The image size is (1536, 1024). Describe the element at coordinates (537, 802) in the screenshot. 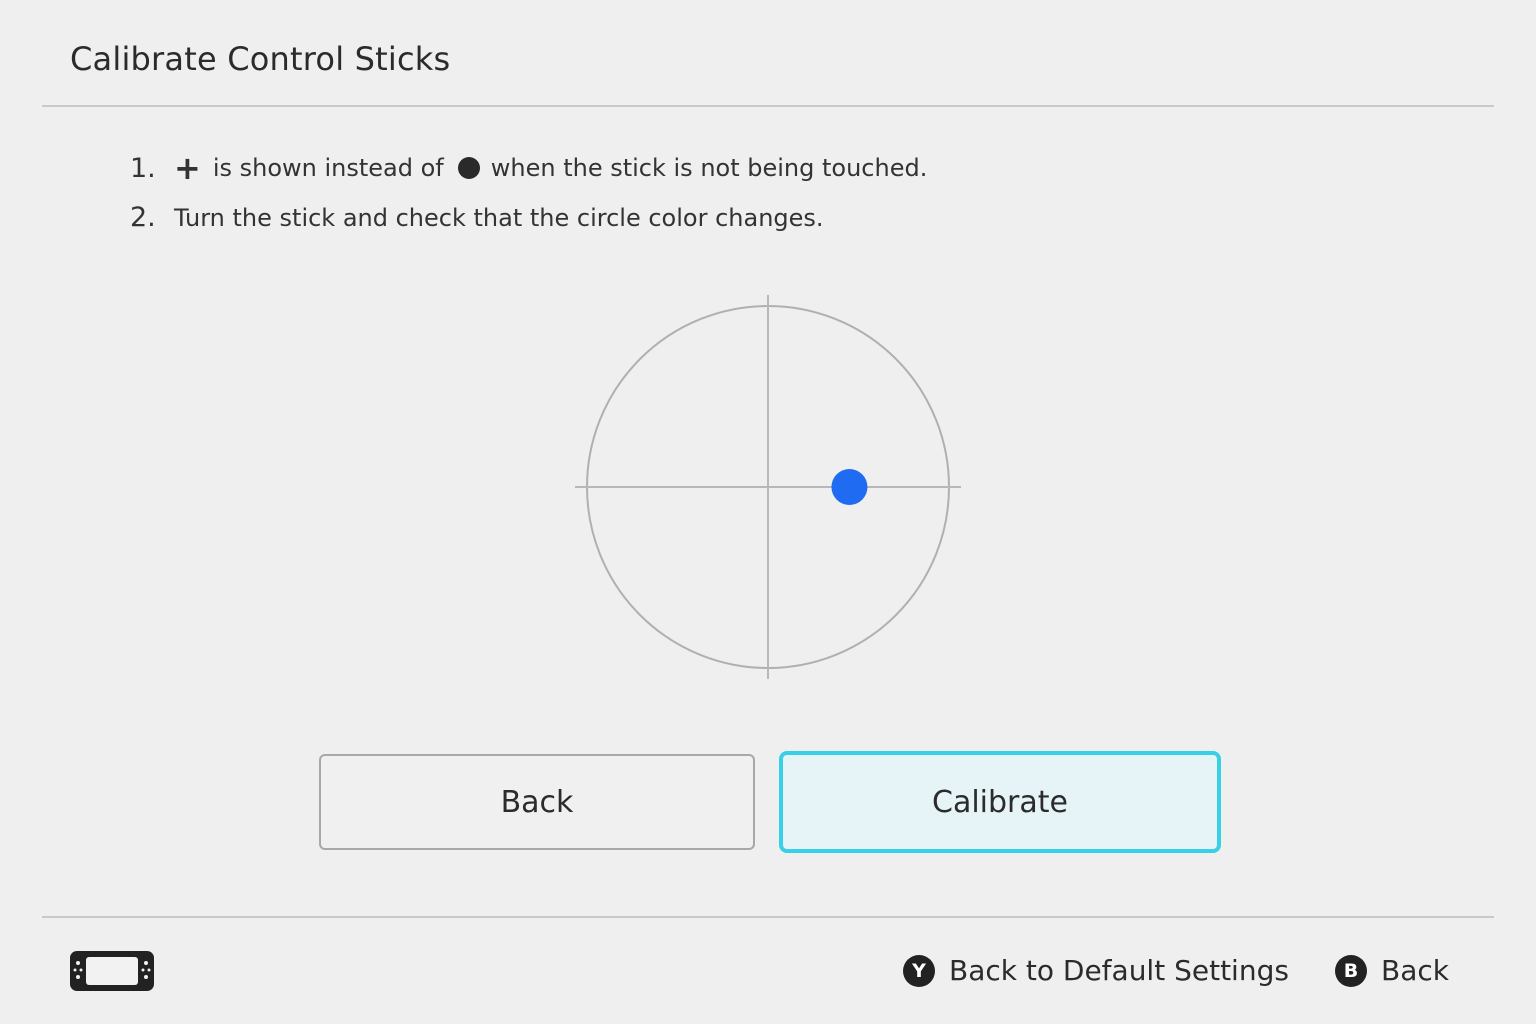

I see `back-button: Back` at that location.